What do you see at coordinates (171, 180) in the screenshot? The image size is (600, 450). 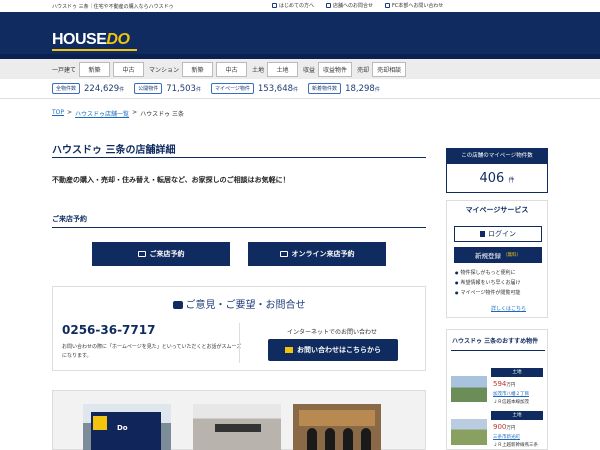 I see `lead-text: 不動産の購入・売却・住み替え・転居など、お家探しのご相談はお気軽に！` at bounding box center [171, 180].